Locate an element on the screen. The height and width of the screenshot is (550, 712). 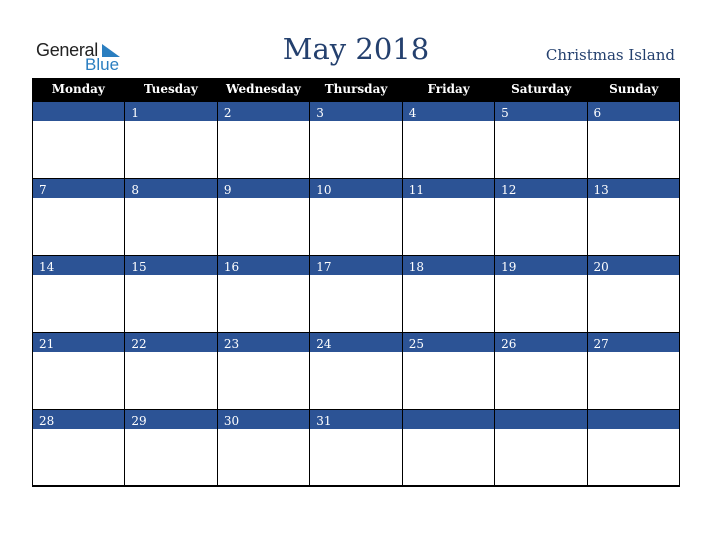
day-band: 23 is located at coordinates (263, 342).